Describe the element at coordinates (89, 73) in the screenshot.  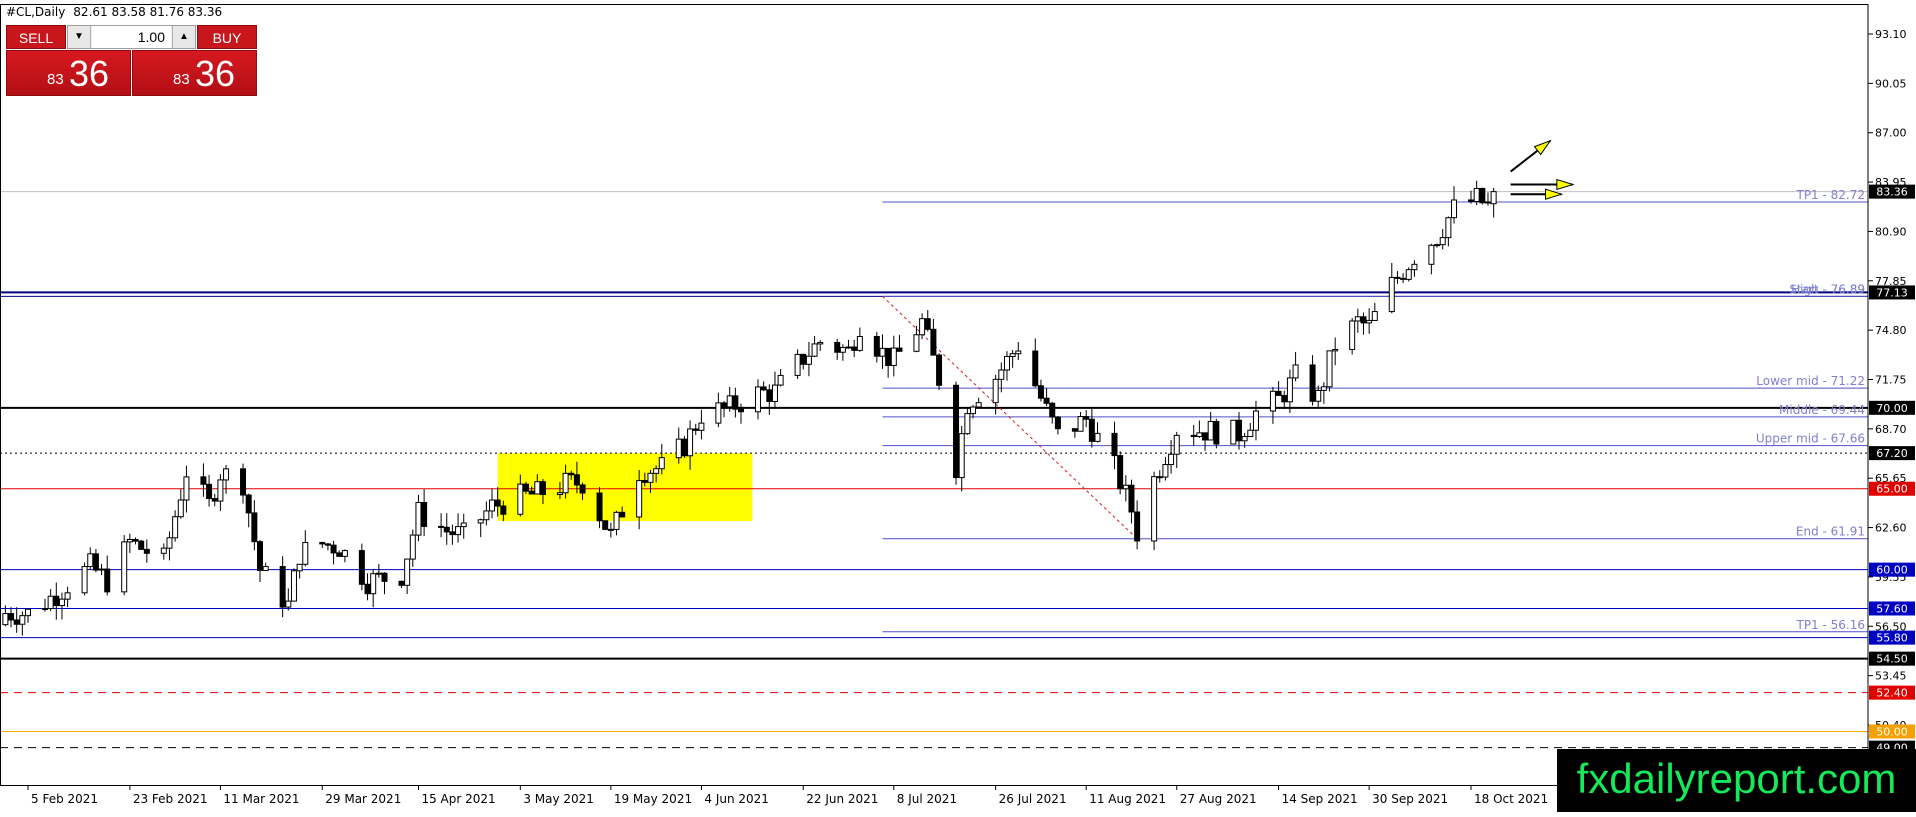
I see `sell-price-minor: 36` at that location.